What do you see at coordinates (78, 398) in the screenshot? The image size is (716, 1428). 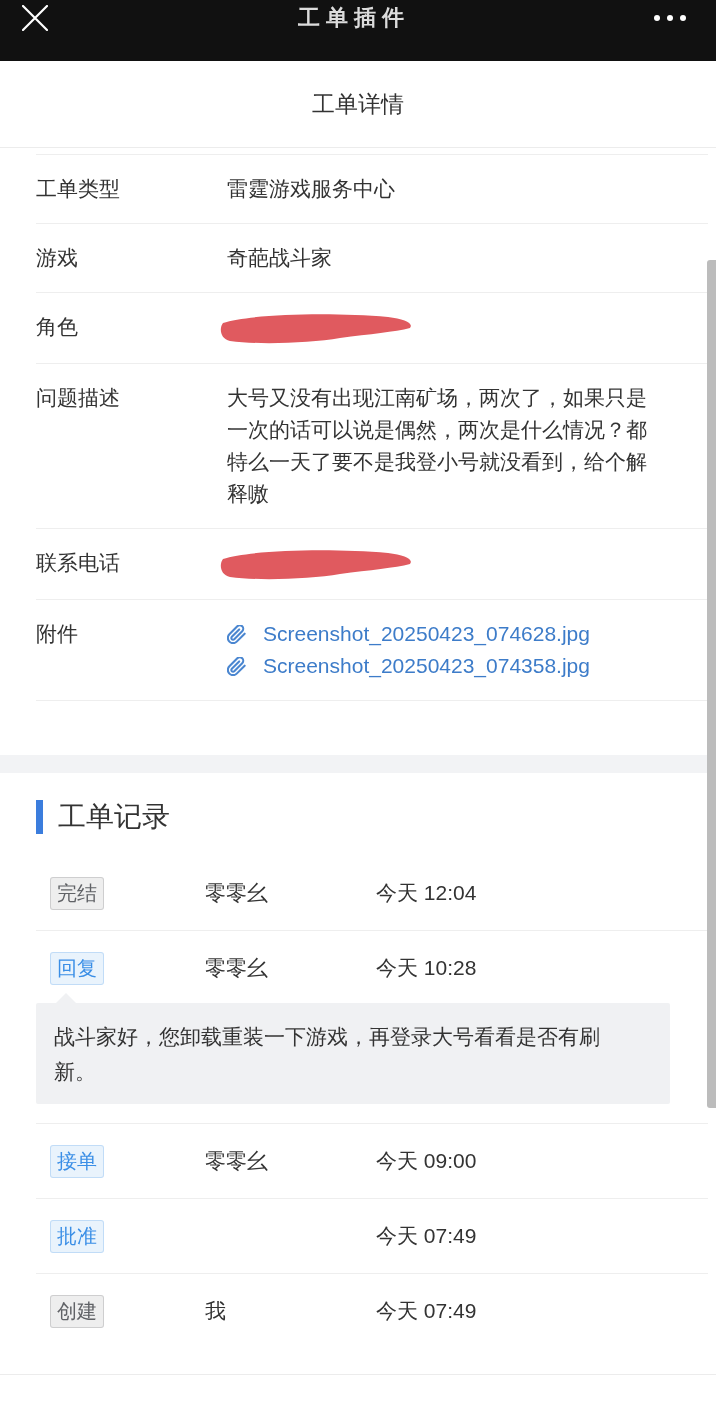 I see `field-label: 问题描述` at bounding box center [78, 398].